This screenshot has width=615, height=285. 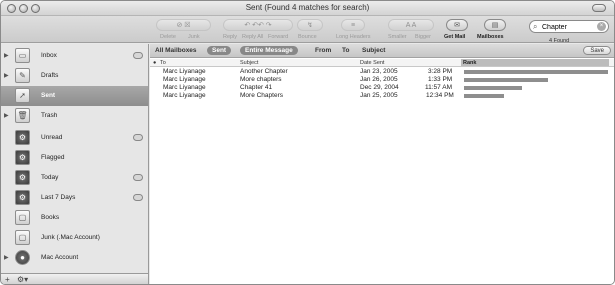 I want to click on sidebar-item-junk-mac-account: ▢ Junk (.Mac Account), so click(x=74, y=238).